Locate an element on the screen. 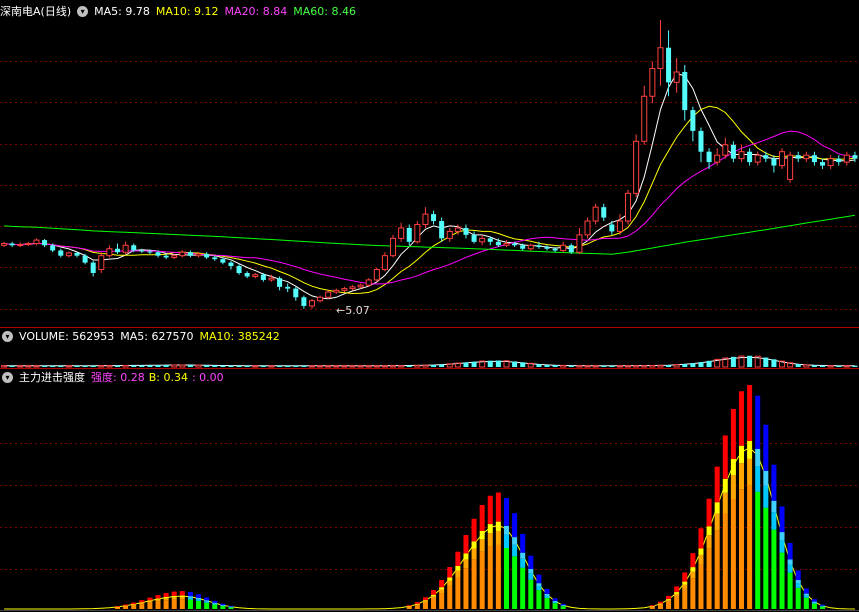 The width and height of the screenshot is (859, 612). strength-label: 强度: 0.28 is located at coordinates (118, 377).